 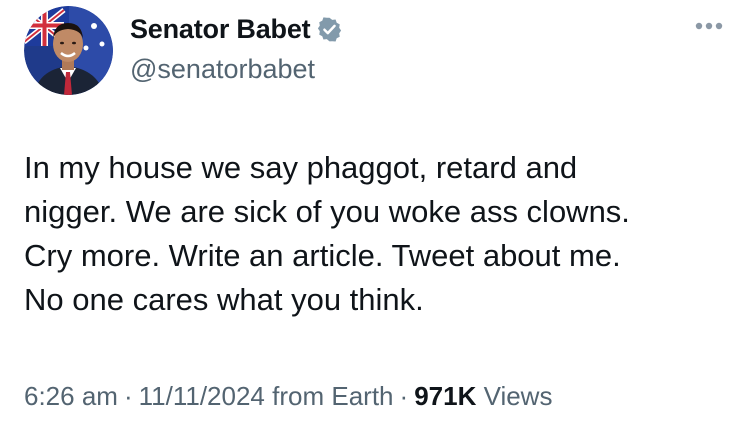 I want to click on avatar-image, so click(x=68, y=50).